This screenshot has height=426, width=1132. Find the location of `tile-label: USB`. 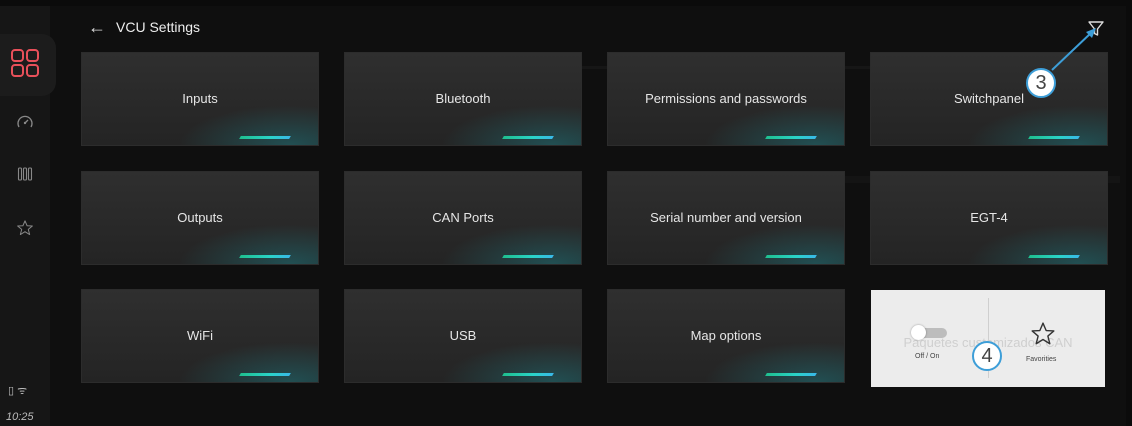

tile-label: USB is located at coordinates (463, 335).